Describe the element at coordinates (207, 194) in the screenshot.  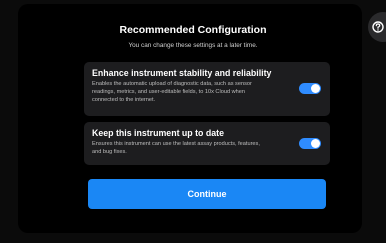
I see `continue-button: Continue` at that location.